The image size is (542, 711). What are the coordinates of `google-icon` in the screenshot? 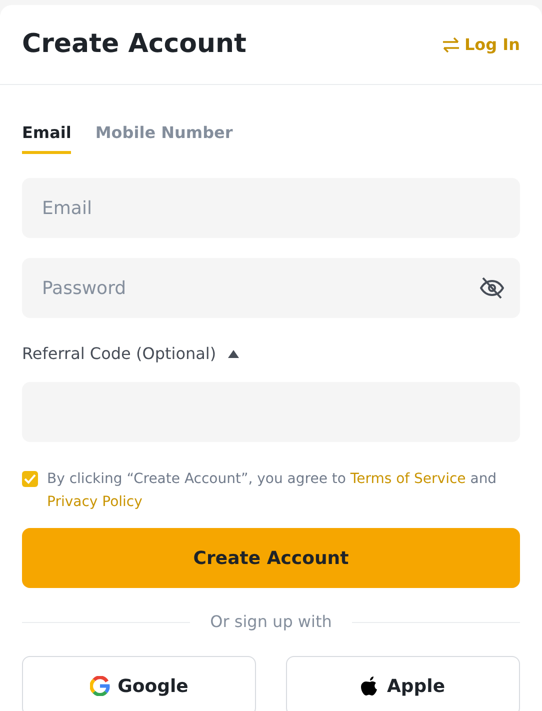 It's located at (100, 686).